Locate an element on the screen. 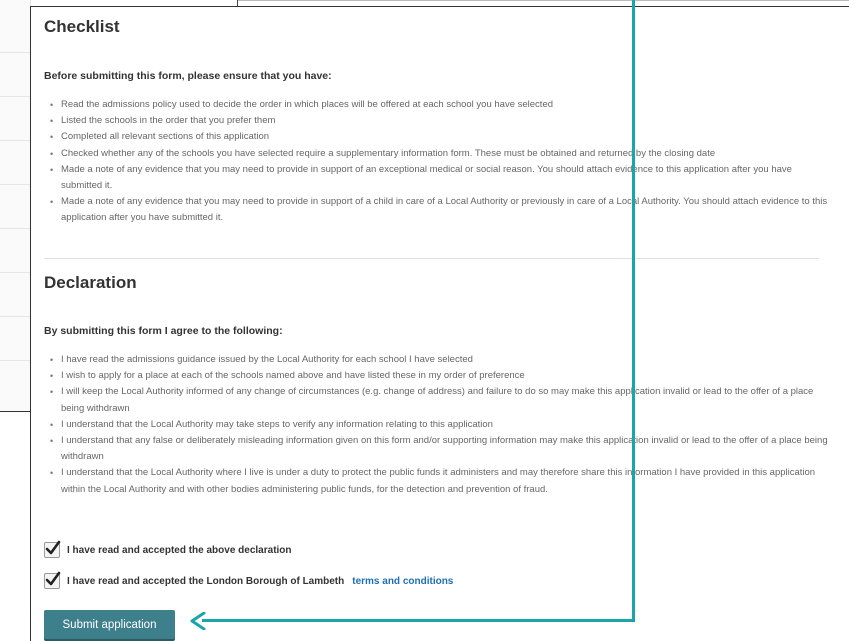 The image size is (849, 641). arrow-head-icon is located at coordinates (198, 621).